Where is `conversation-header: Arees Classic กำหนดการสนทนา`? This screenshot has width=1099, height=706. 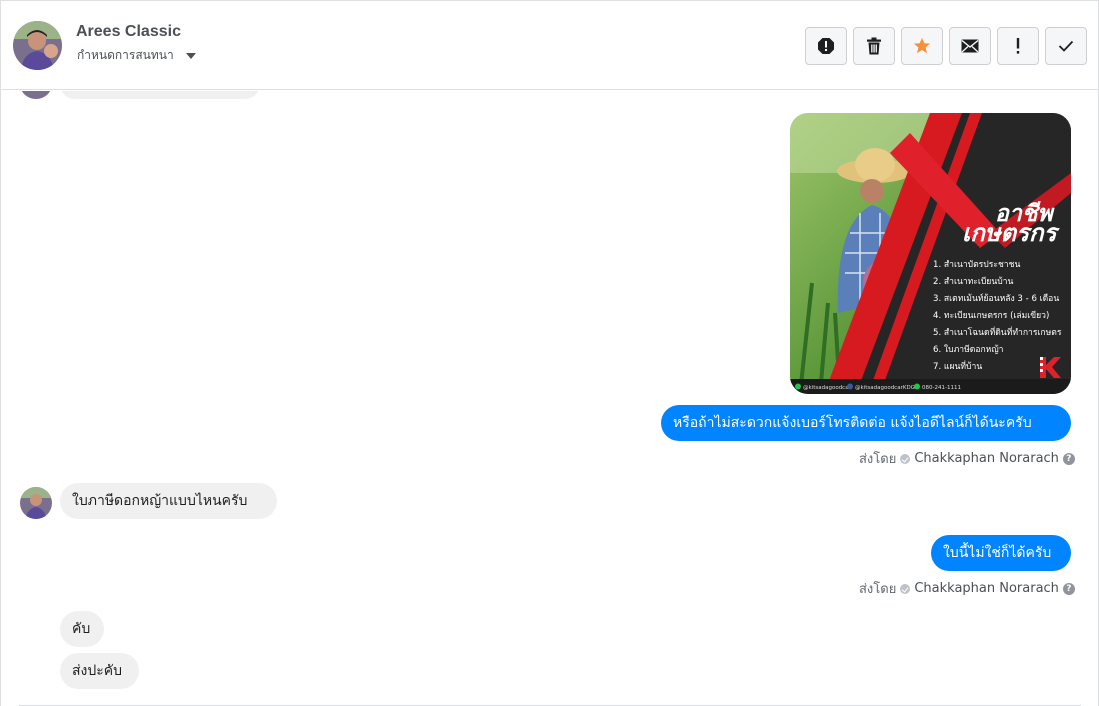
conversation-header: Arees Classic กำหนดการสนทนา is located at coordinates (549, 45).